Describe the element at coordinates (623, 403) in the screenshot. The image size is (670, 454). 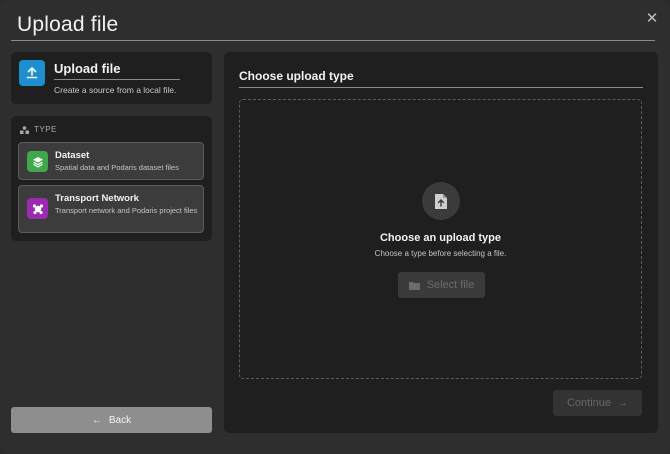
I see `arrow-right-icon: →` at that location.